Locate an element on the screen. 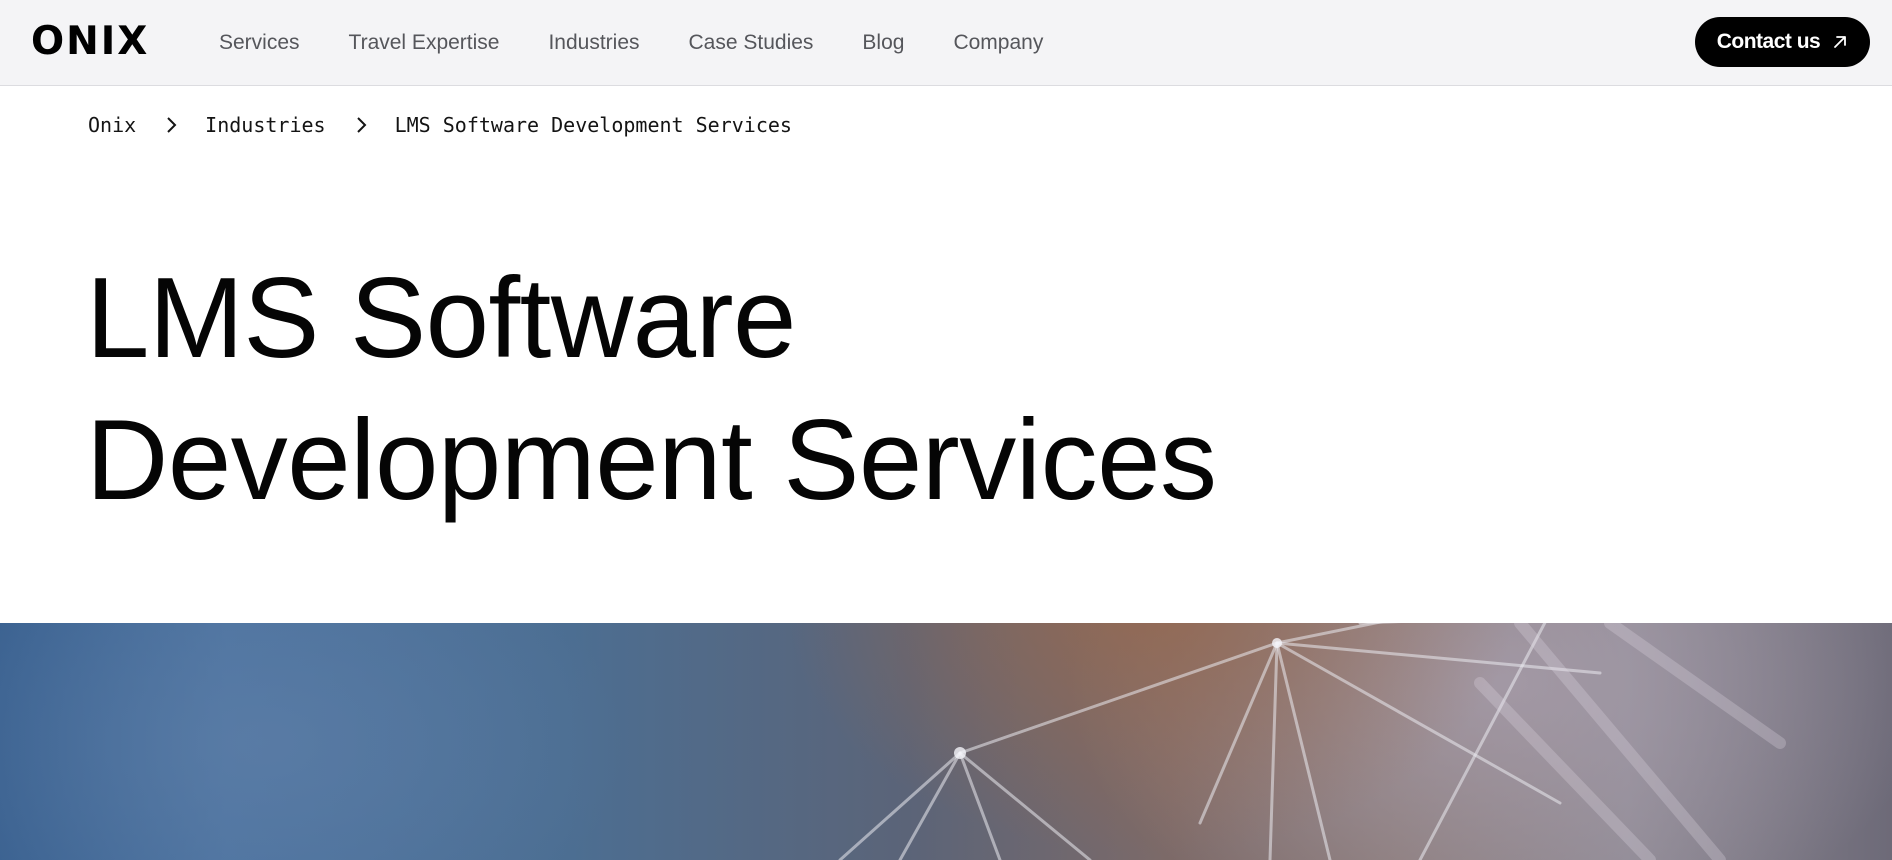 The image size is (1892, 860). onix-logo: ONIX is located at coordinates (90, 42).